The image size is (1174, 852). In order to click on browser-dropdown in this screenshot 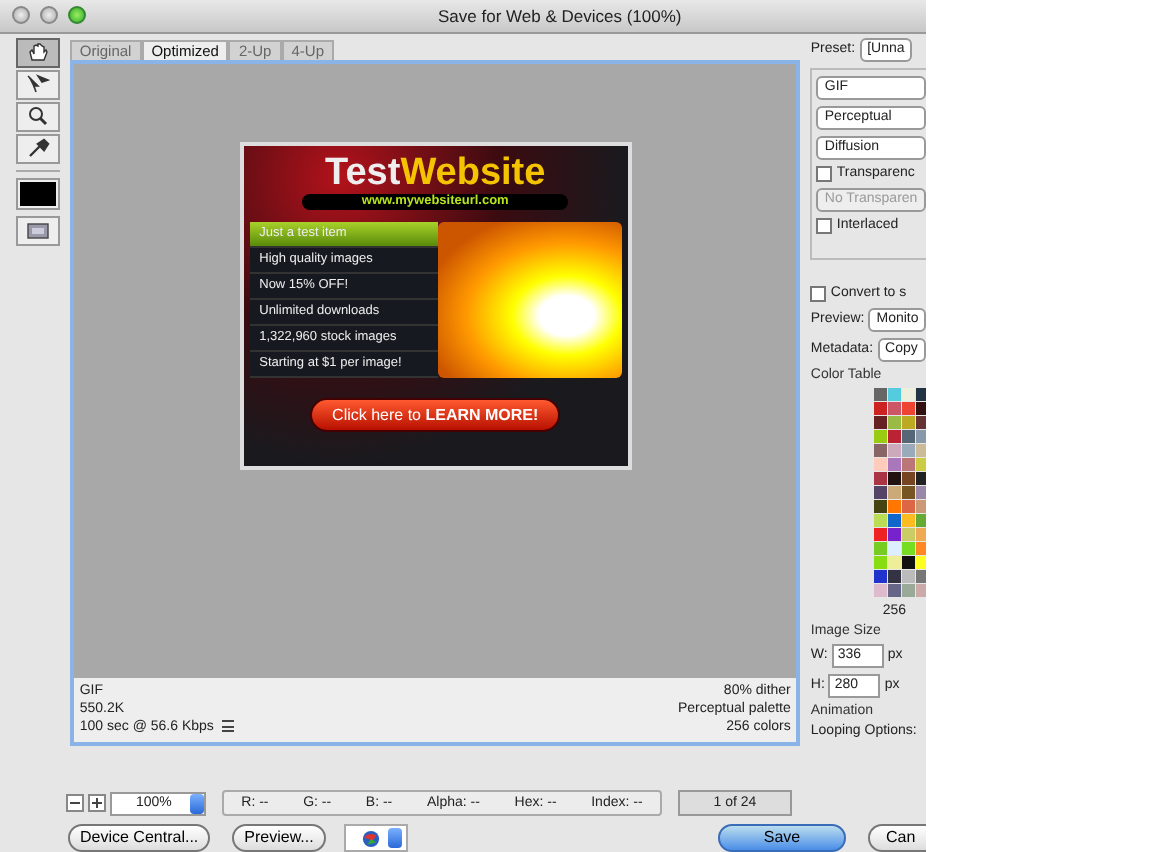, I will do `click(375, 838)`.